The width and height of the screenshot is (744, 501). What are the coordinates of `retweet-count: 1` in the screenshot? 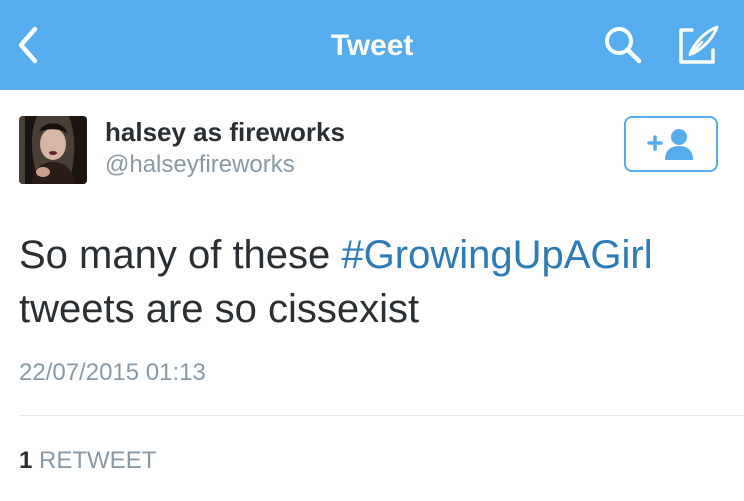 It's located at (26, 460).